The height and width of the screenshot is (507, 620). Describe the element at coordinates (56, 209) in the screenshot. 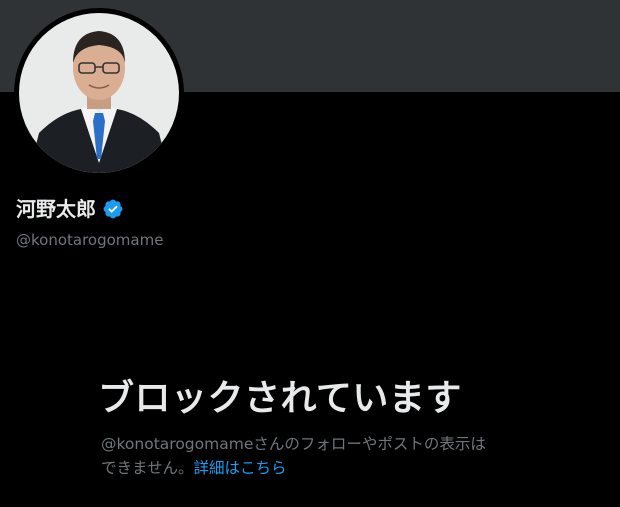

I see `display-name: 河野太郎` at that location.